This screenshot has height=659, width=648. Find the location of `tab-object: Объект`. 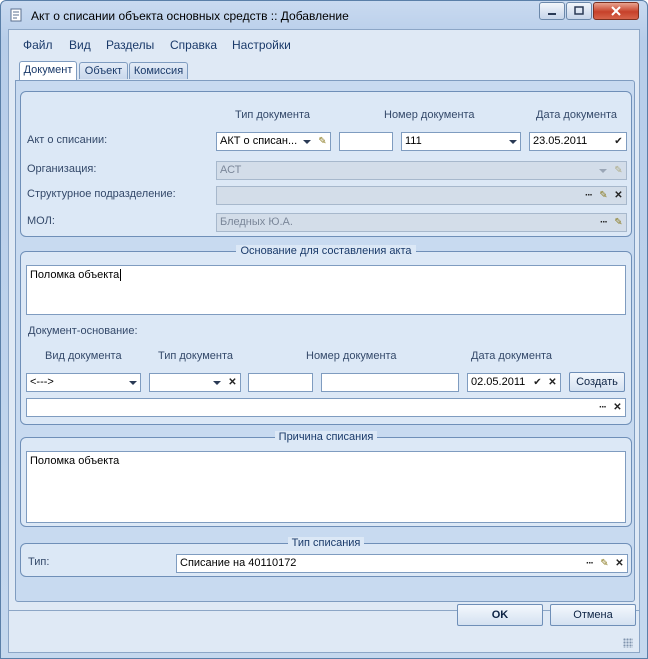

tab-object: Объект is located at coordinates (103, 70).